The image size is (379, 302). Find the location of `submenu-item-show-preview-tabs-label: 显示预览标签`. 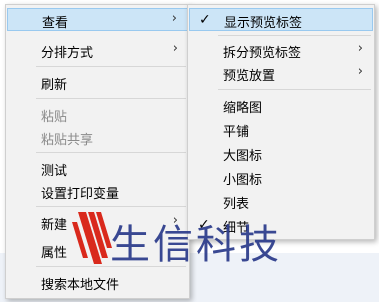

submenu-item-show-preview-tabs-label: 显示预览标签 is located at coordinates (263, 23).